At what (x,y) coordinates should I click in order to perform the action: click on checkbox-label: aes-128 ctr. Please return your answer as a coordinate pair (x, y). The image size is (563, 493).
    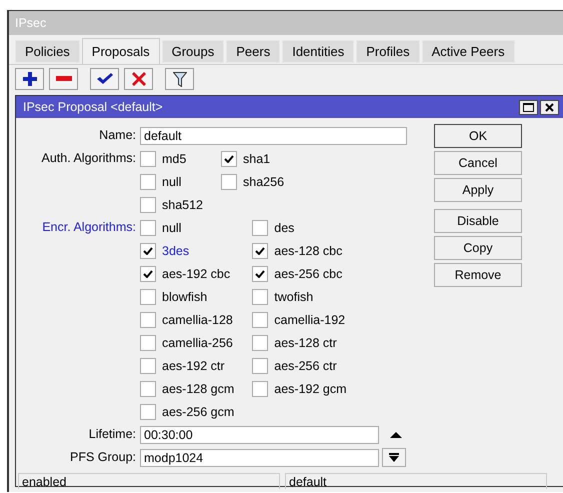
    Looking at the image, I should click on (305, 343).